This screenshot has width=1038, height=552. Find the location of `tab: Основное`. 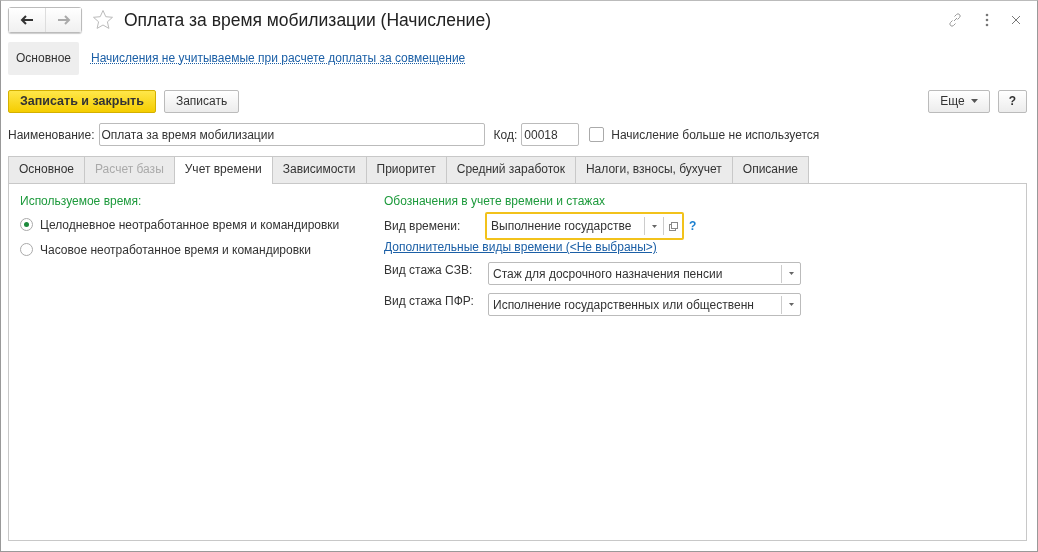

tab: Основное is located at coordinates (46, 169).